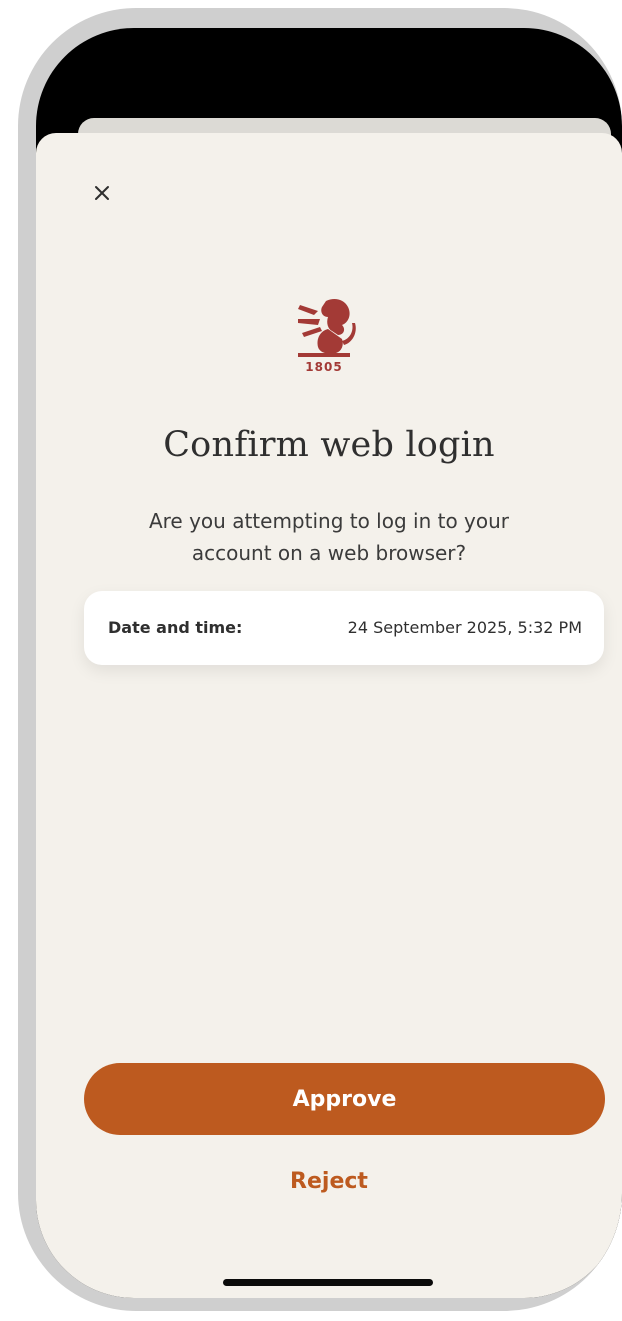  I want to click on date-time-value: 24 September 2025, 5:32 PM, so click(464, 627).